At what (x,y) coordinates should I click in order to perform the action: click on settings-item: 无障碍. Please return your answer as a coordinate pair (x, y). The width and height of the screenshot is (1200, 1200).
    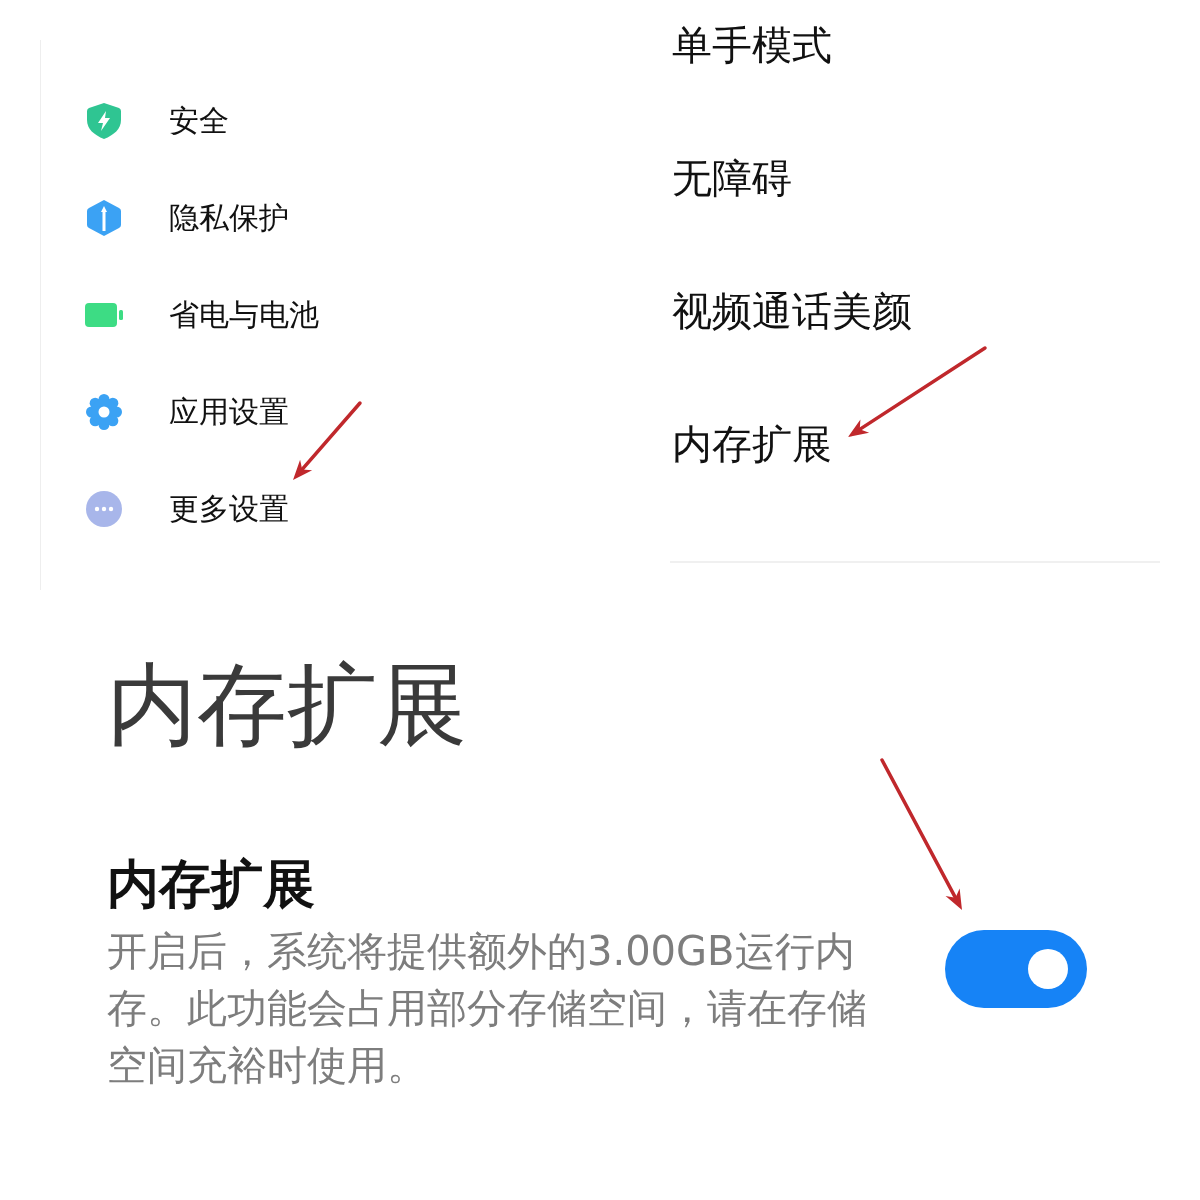
    Looking at the image, I should click on (732, 178).